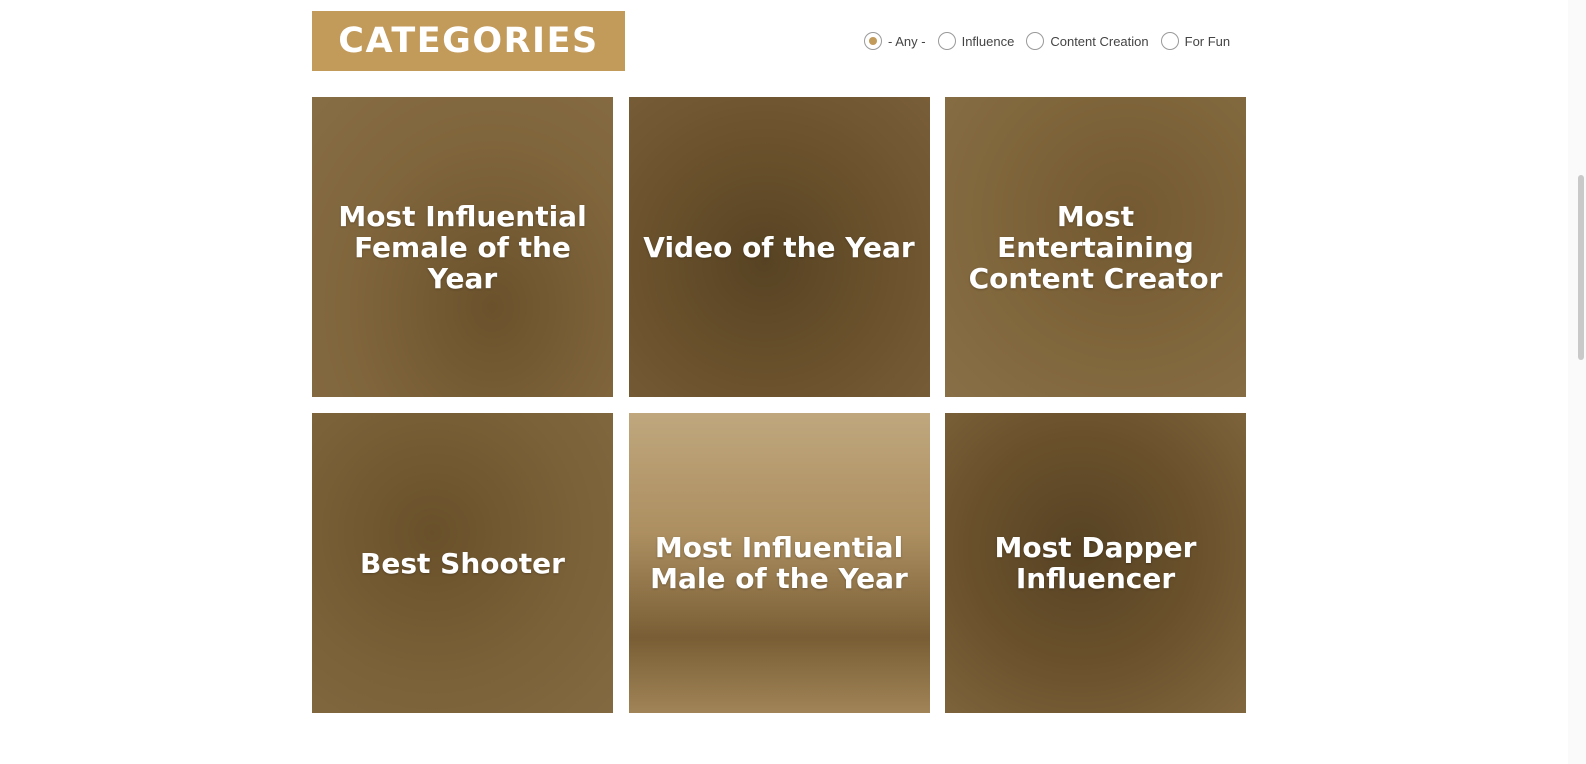 This screenshot has width=1586, height=764. I want to click on filter-option-influence: Influence, so click(976, 41).